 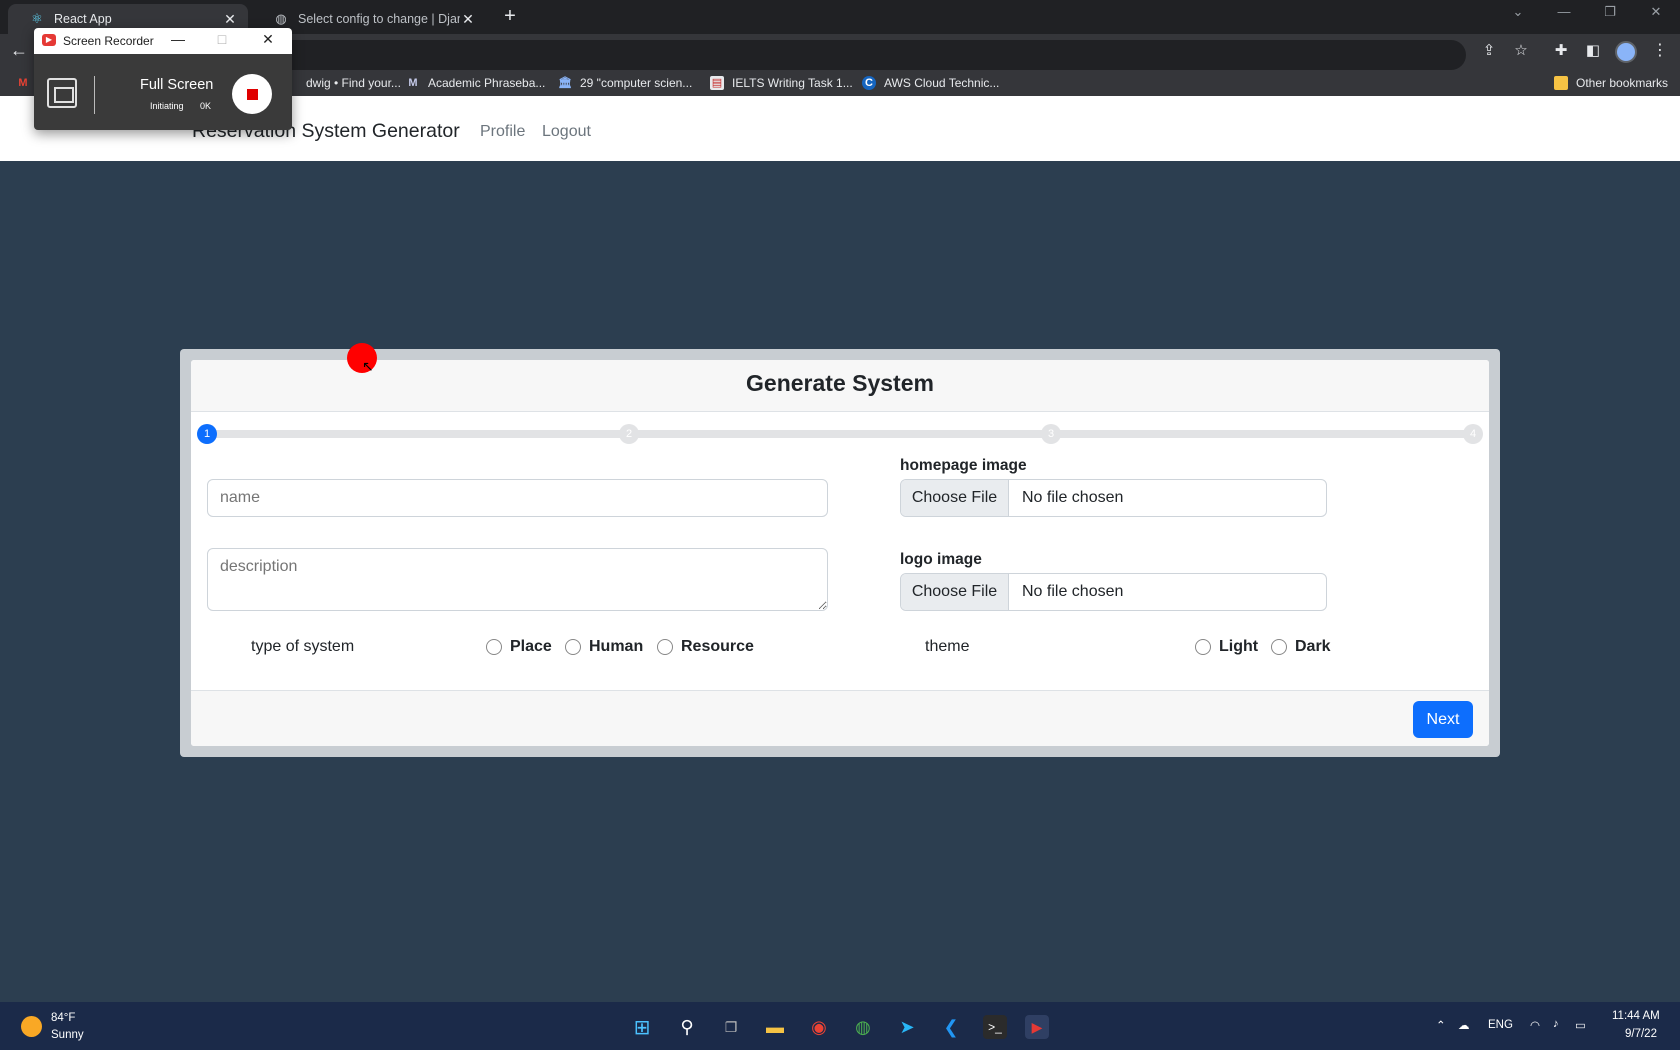 I want to click on nav-link-profile: Profile, so click(x=502, y=132).